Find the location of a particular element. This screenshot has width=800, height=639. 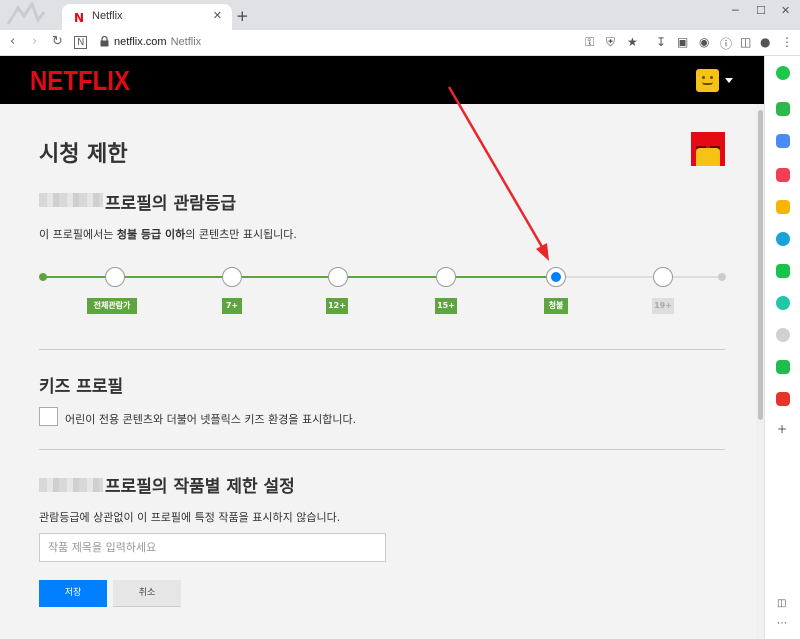

kids-section-title: 키즈 프로필 is located at coordinates (81, 387).